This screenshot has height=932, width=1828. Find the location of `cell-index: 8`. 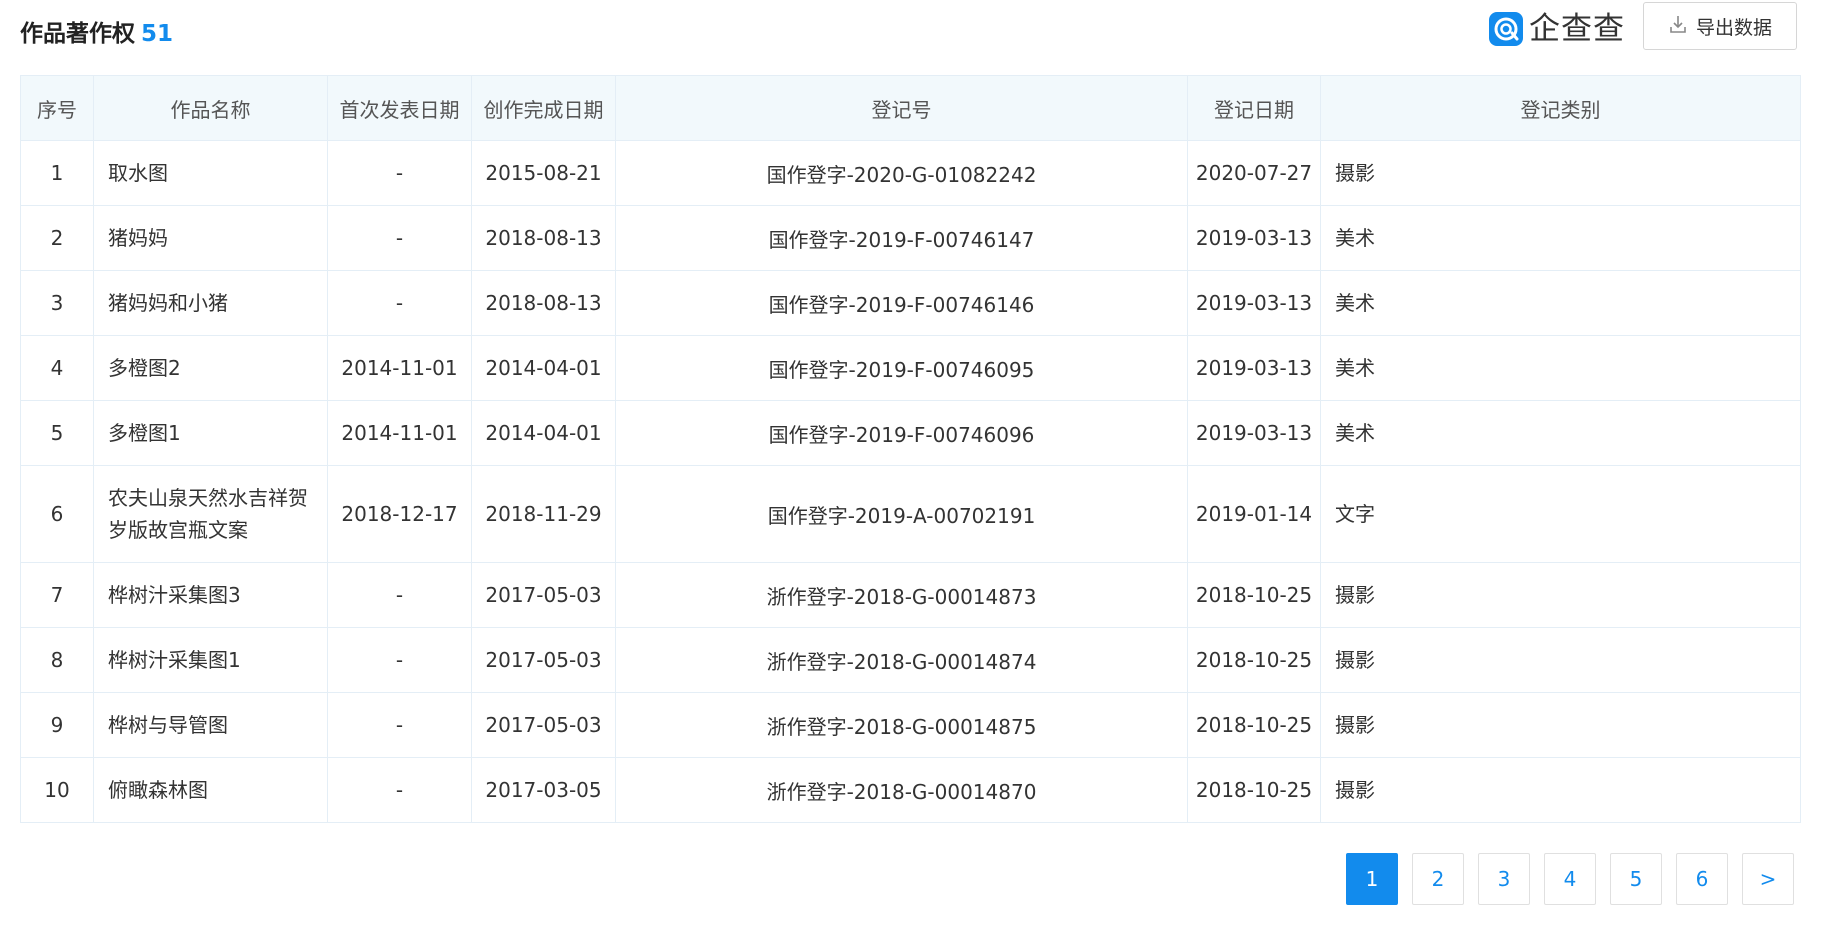

cell-index: 8 is located at coordinates (57, 660).